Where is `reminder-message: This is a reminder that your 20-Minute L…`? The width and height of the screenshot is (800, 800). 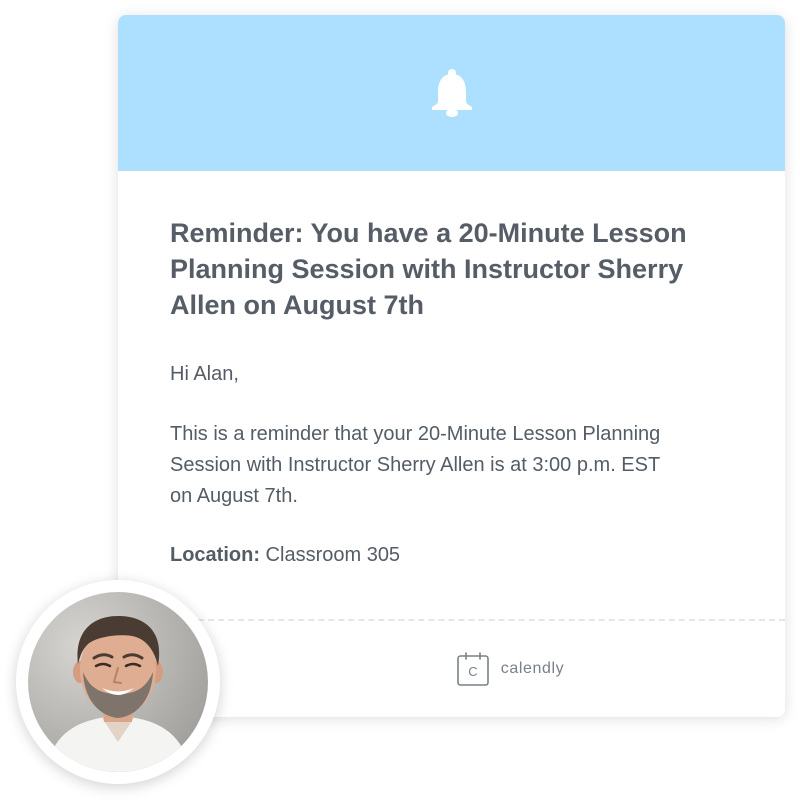 reminder-message: This is a reminder that your 20-Minute L… is located at coordinates (415, 465).